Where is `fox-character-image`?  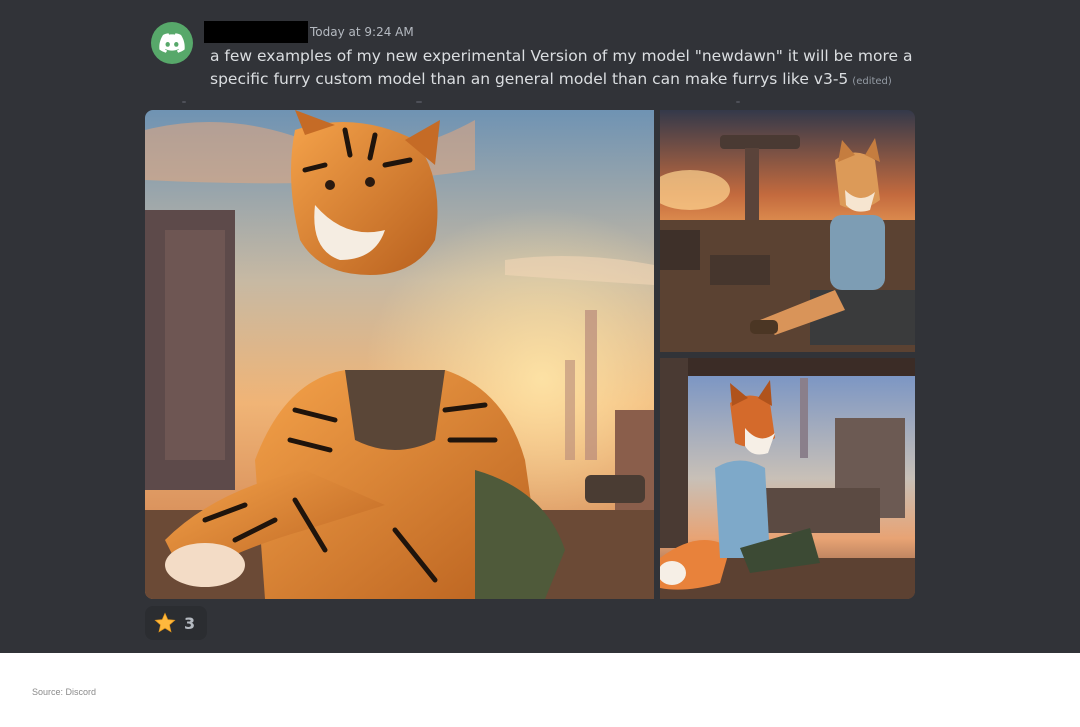 fox-character-image is located at coordinates (787, 478).